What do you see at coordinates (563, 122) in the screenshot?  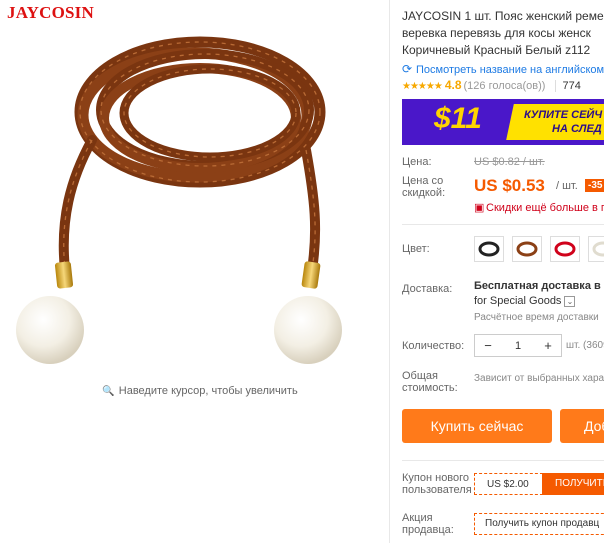 I see `promo-text: КУПИТЕ СЕЙЧ НА СЛЕД` at bounding box center [563, 122].